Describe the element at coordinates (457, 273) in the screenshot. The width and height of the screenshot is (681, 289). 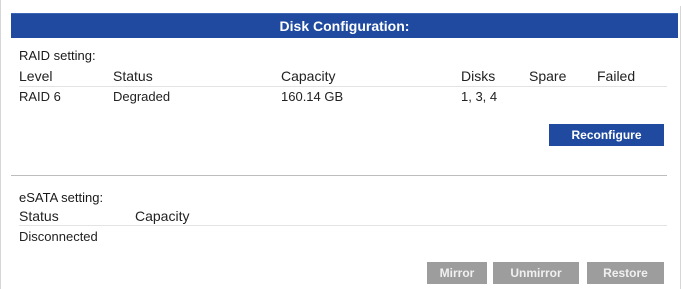
I see `mirror-button: Mirror` at that location.